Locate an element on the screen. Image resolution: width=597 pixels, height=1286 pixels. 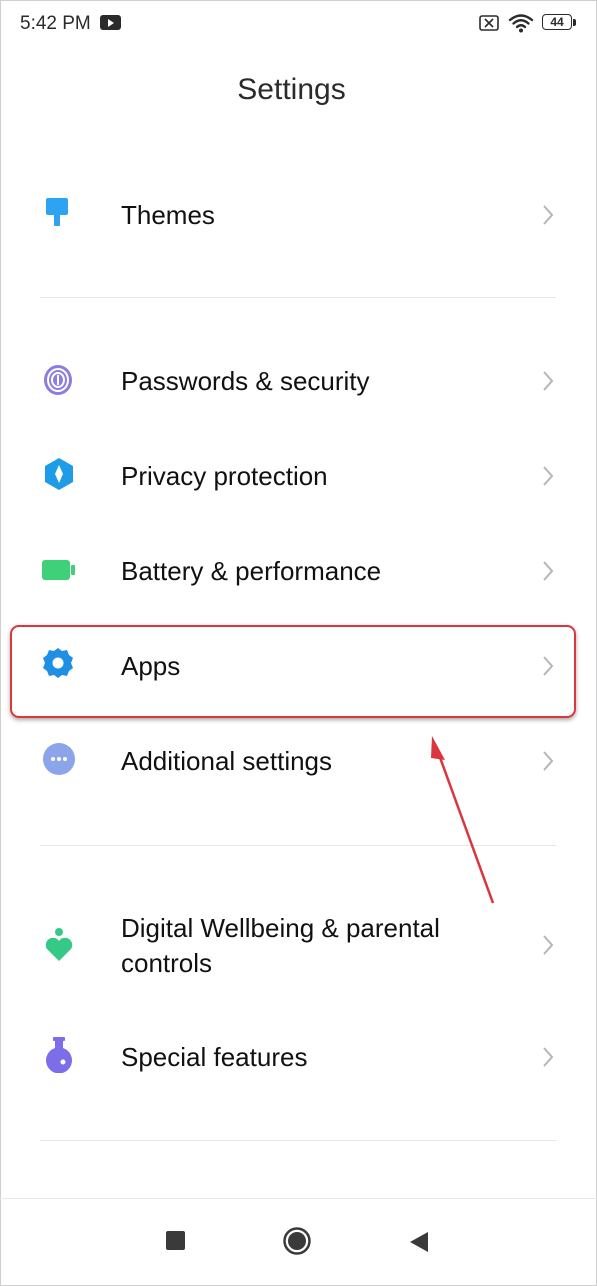
settings-item-battery-performance: Battery & performance is located at coordinates (298, 572).